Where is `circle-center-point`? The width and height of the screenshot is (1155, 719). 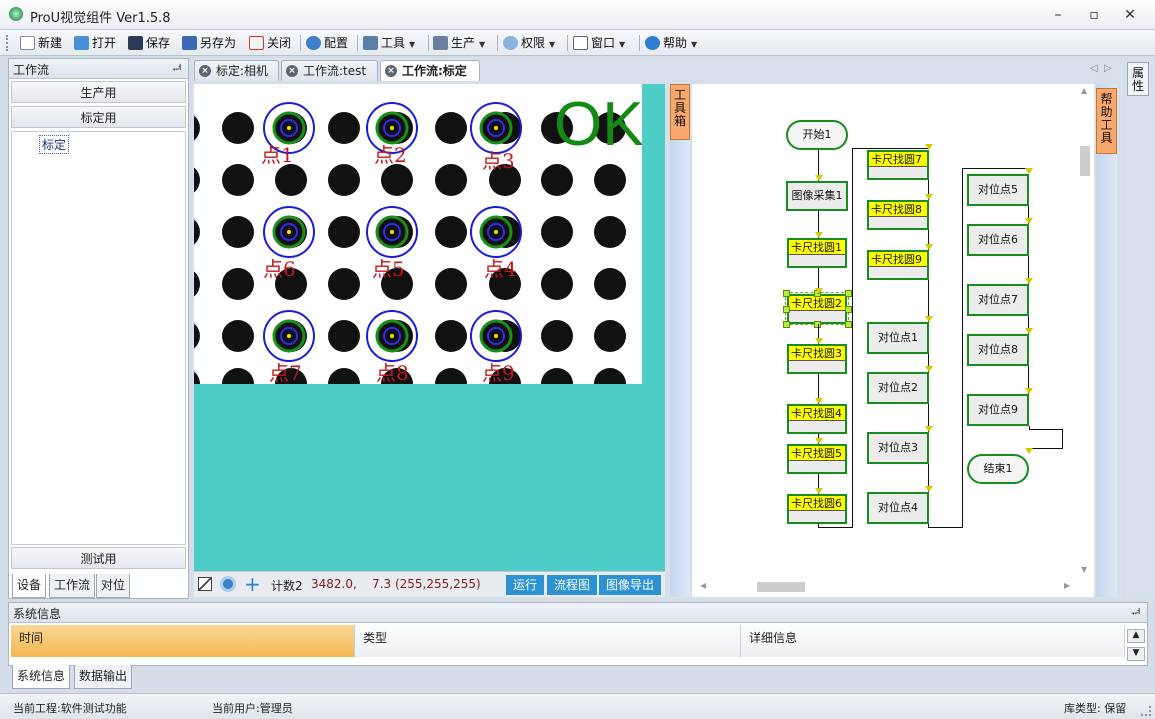
circle-center-point is located at coordinates (392, 128).